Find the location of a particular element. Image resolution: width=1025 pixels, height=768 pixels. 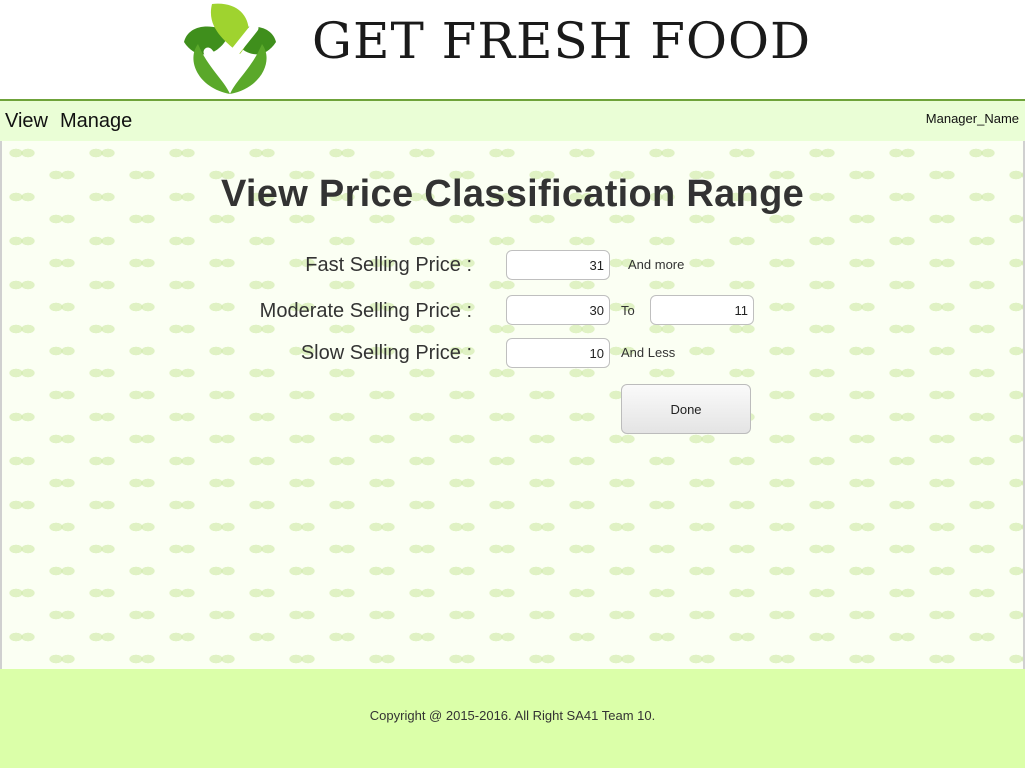

nav-item-manage: Manage is located at coordinates (96, 121).